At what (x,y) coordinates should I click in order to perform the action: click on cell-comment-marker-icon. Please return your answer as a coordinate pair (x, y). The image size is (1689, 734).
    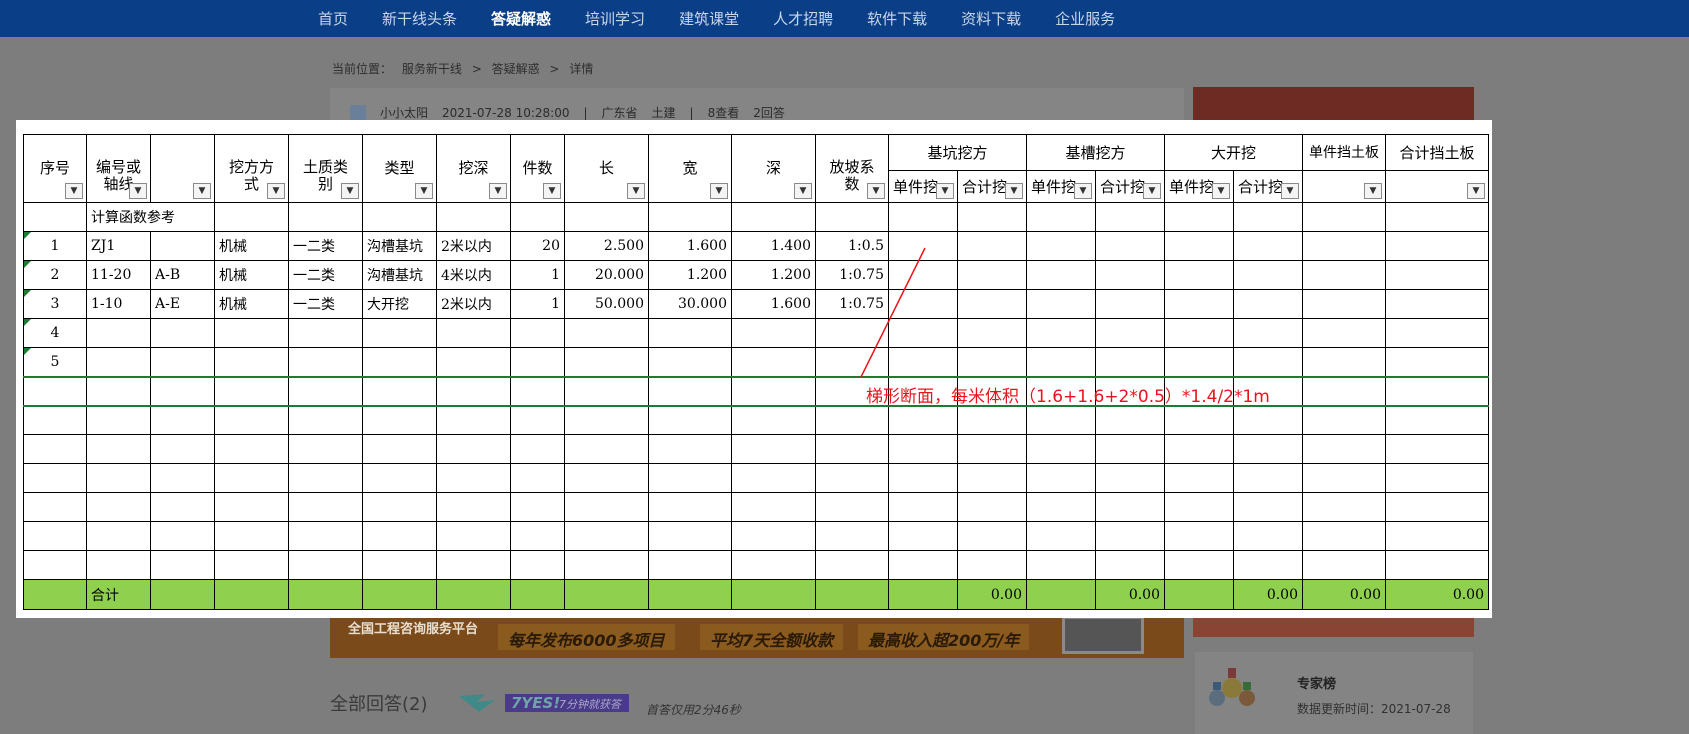
    Looking at the image, I should click on (27, 235).